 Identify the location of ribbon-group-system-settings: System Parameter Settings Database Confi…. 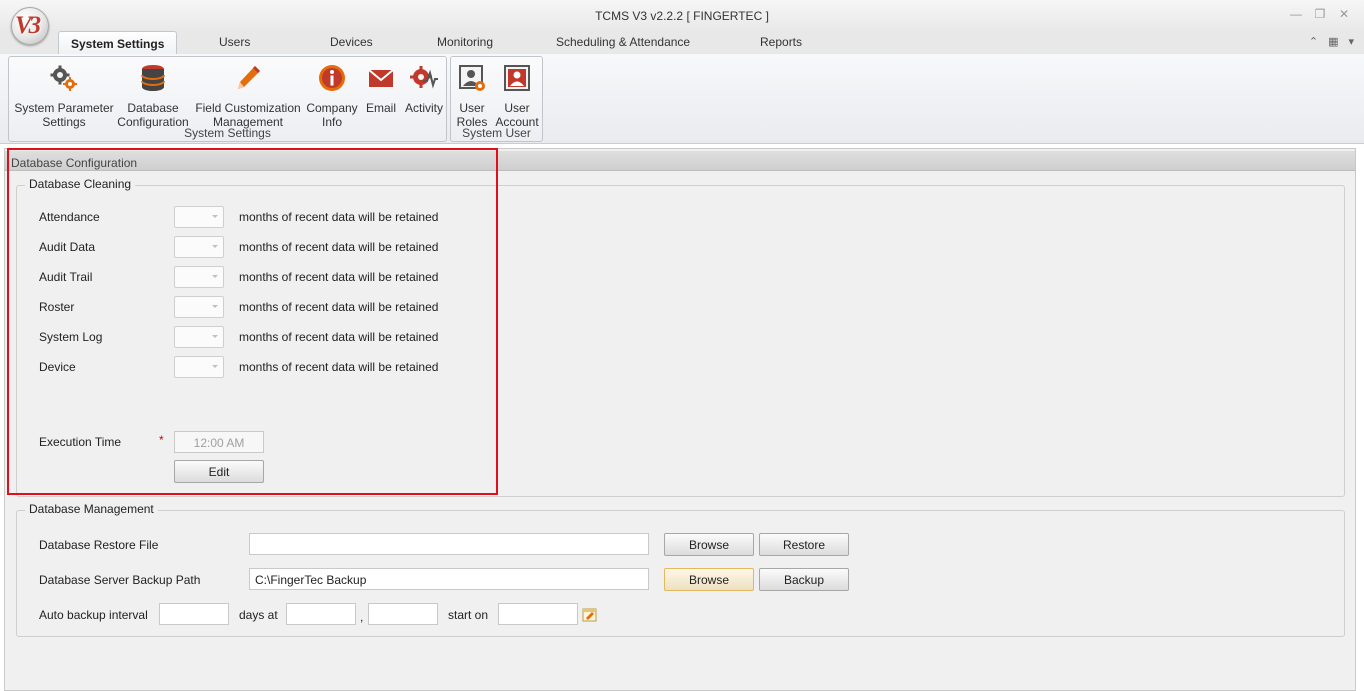
(227, 99).